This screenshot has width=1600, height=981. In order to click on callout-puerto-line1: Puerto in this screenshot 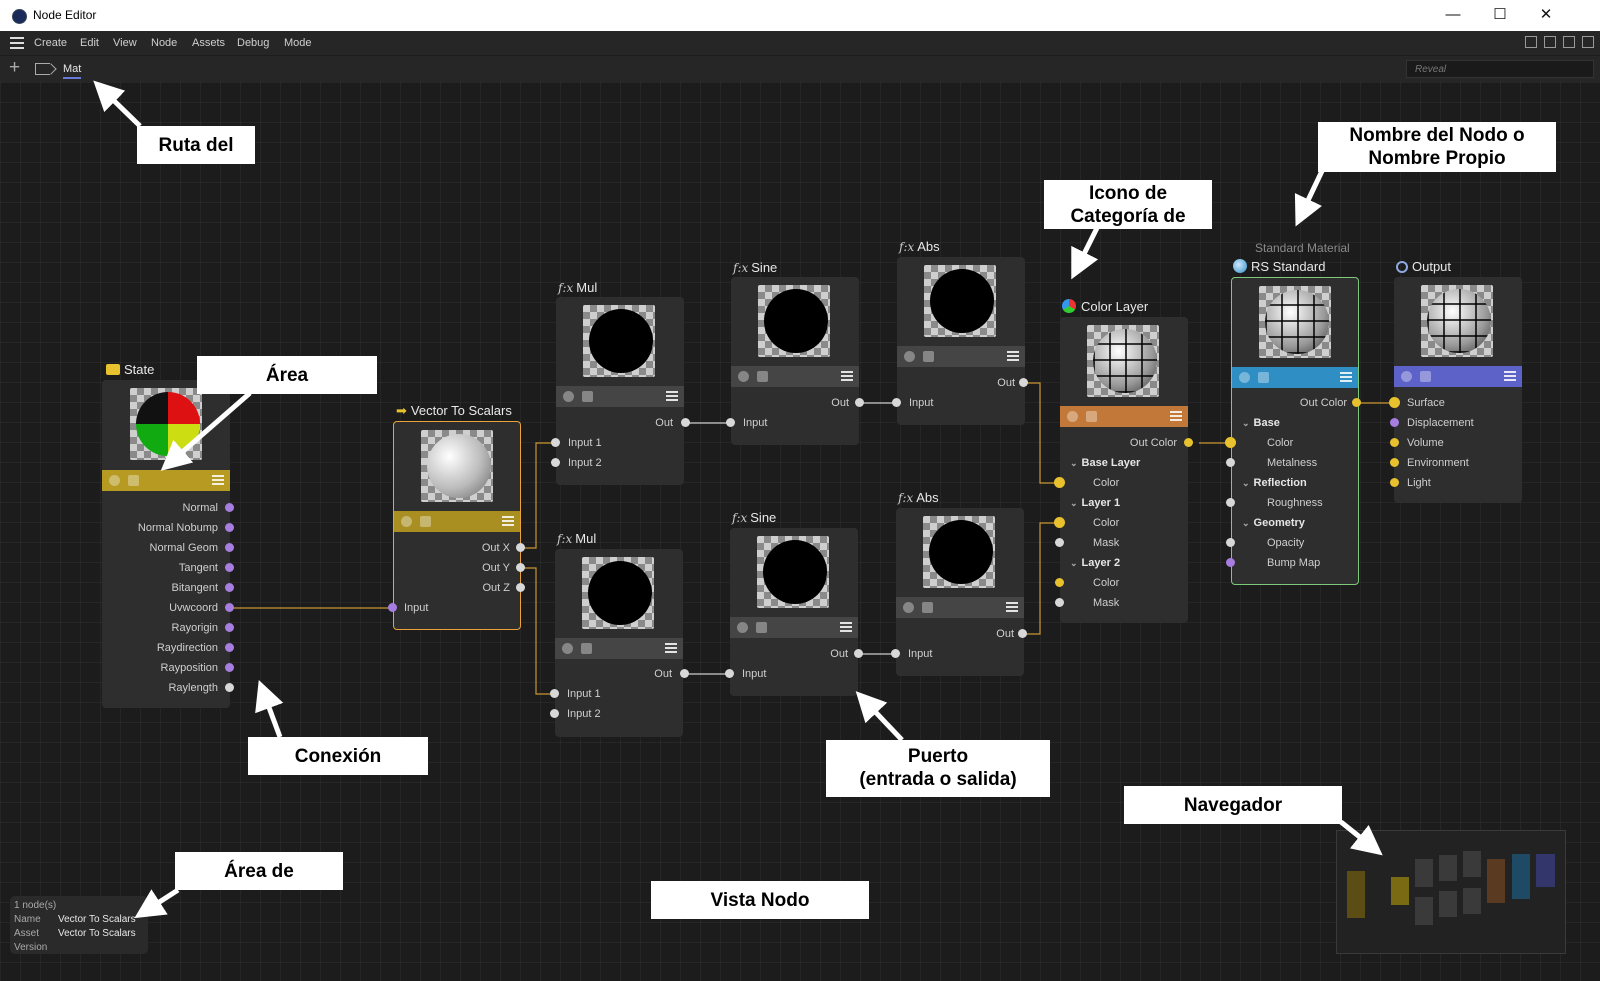, I will do `click(938, 756)`.